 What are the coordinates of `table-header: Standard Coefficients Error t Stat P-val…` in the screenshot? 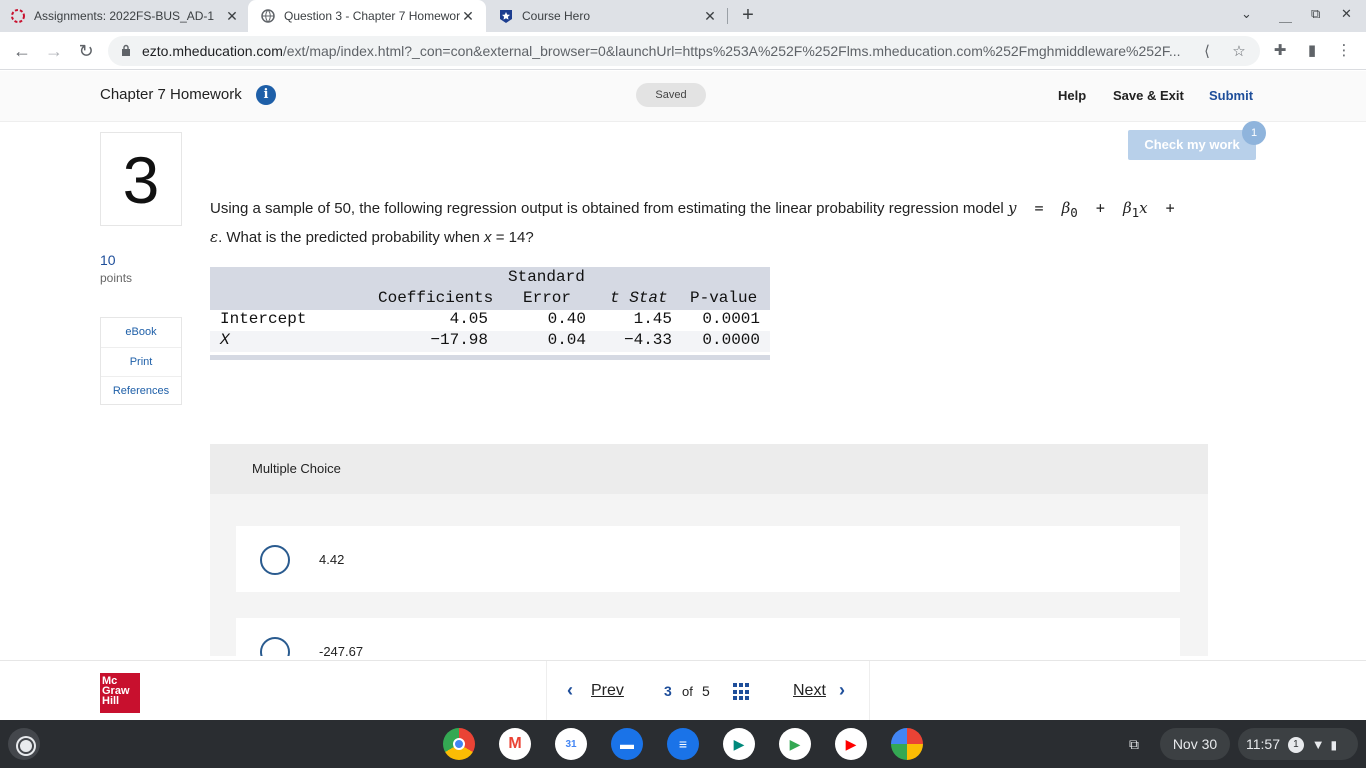 It's located at (490, 288).